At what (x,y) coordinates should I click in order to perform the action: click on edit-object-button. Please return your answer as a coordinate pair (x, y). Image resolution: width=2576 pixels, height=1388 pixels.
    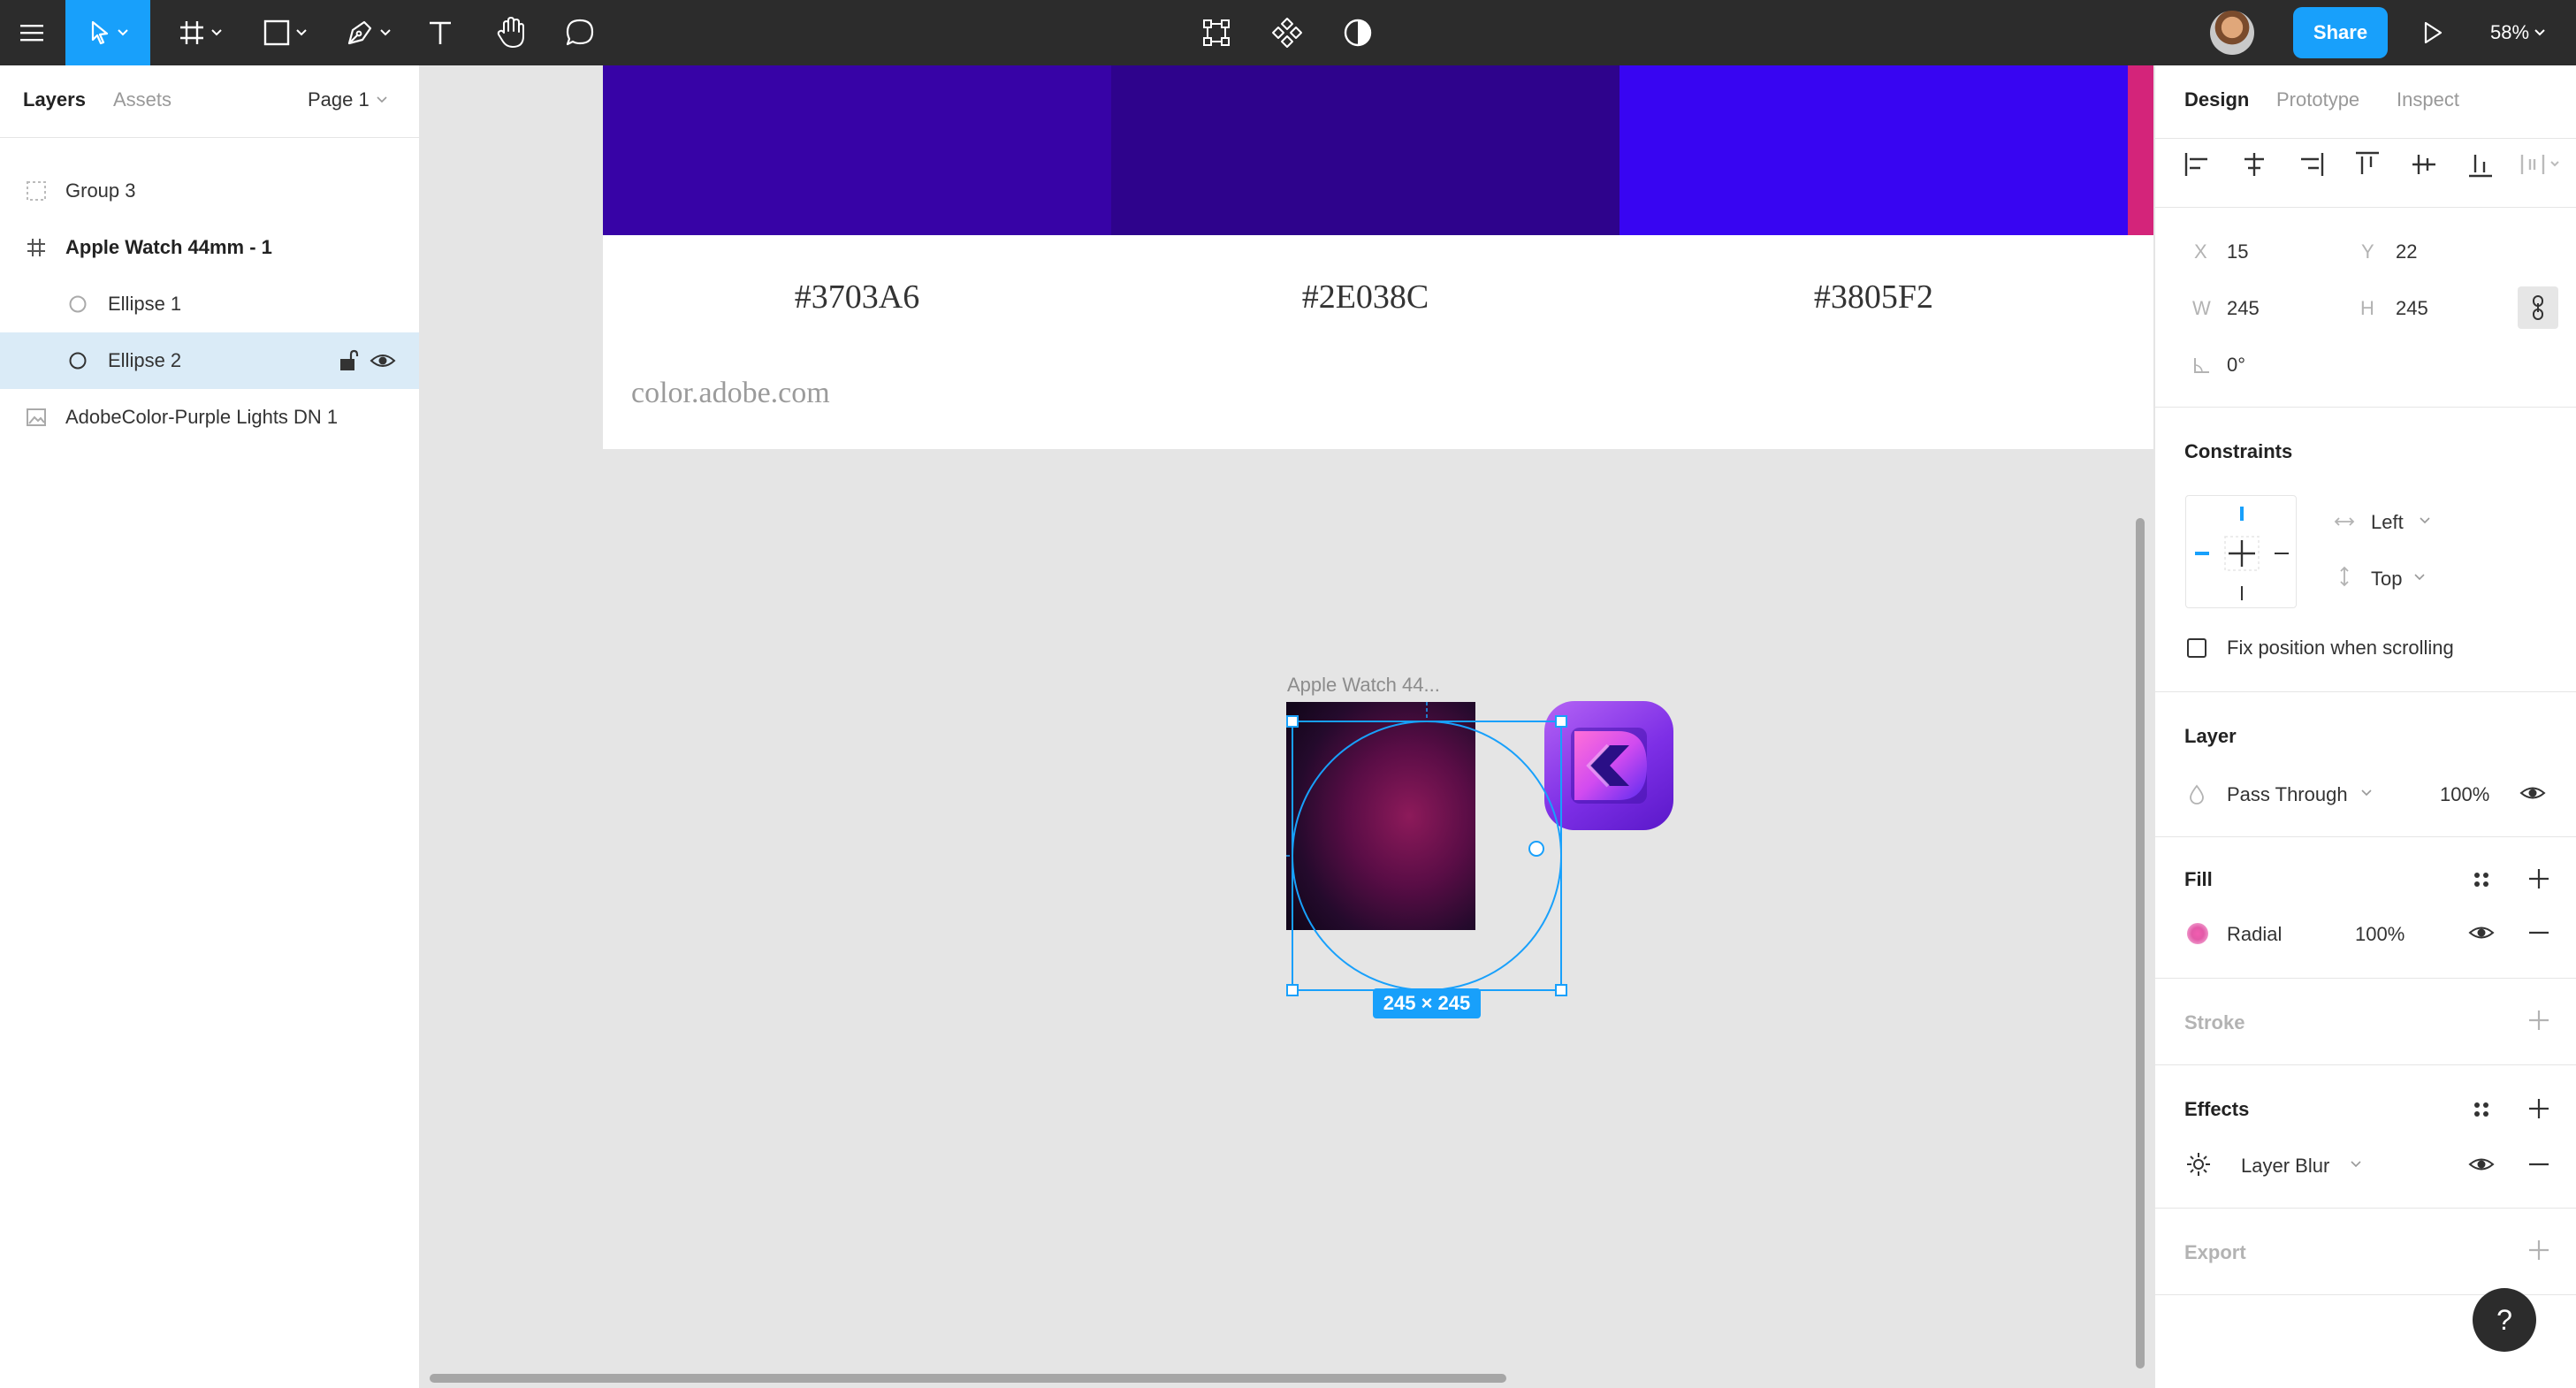
    Looking at the image, I should click on (1216, 32).